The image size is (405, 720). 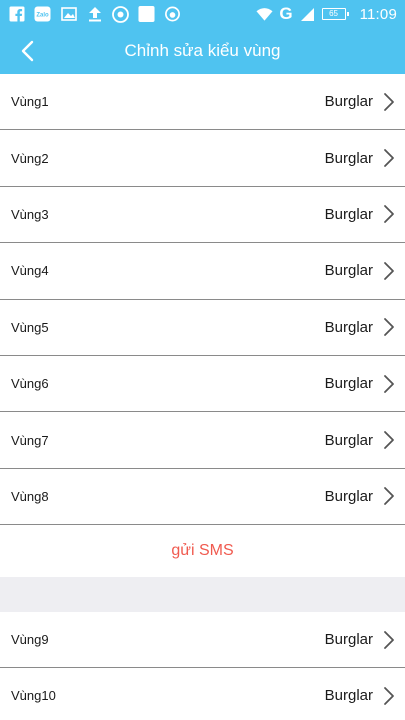 What do you see at coordinates (33, 696) in the screenshot?
I see `zone-label: Vùng10` at bounding box center [33, 696].